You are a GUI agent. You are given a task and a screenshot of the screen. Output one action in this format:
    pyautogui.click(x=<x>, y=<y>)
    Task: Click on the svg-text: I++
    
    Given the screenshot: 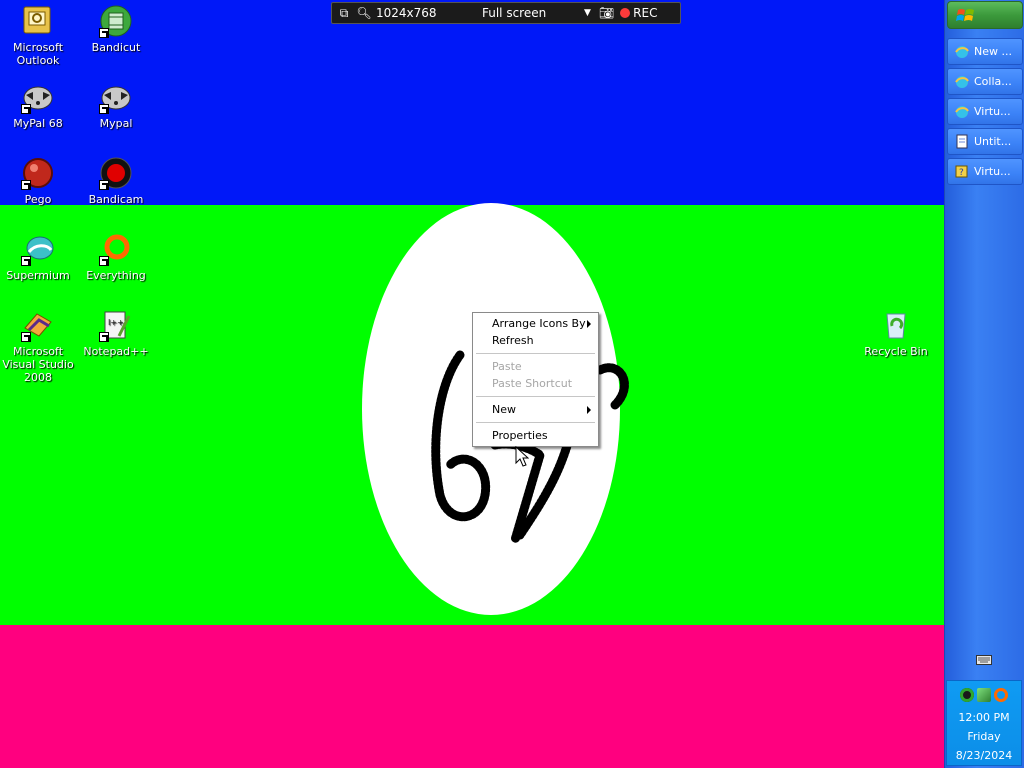 What is the action you would take?
    pyautogui.click(x=116, y=322)
    